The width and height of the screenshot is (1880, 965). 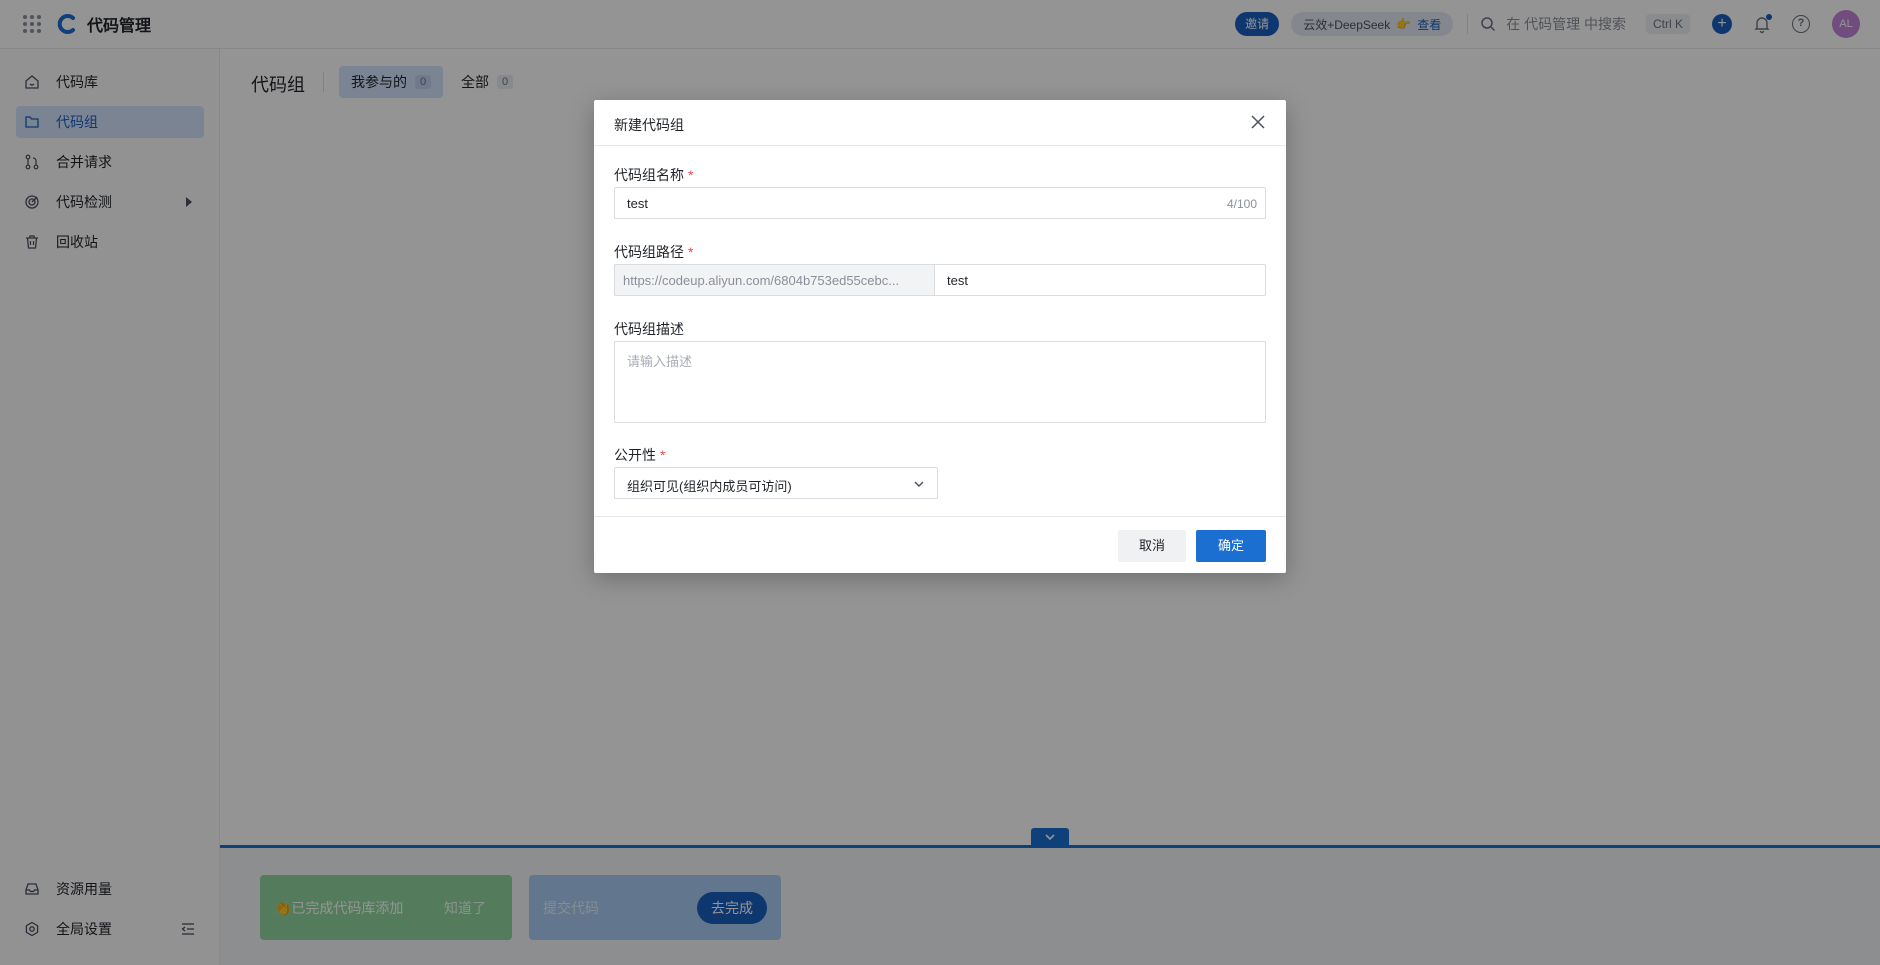 I want to click on confirm-button: 确定, so click(x=1231, y=546).